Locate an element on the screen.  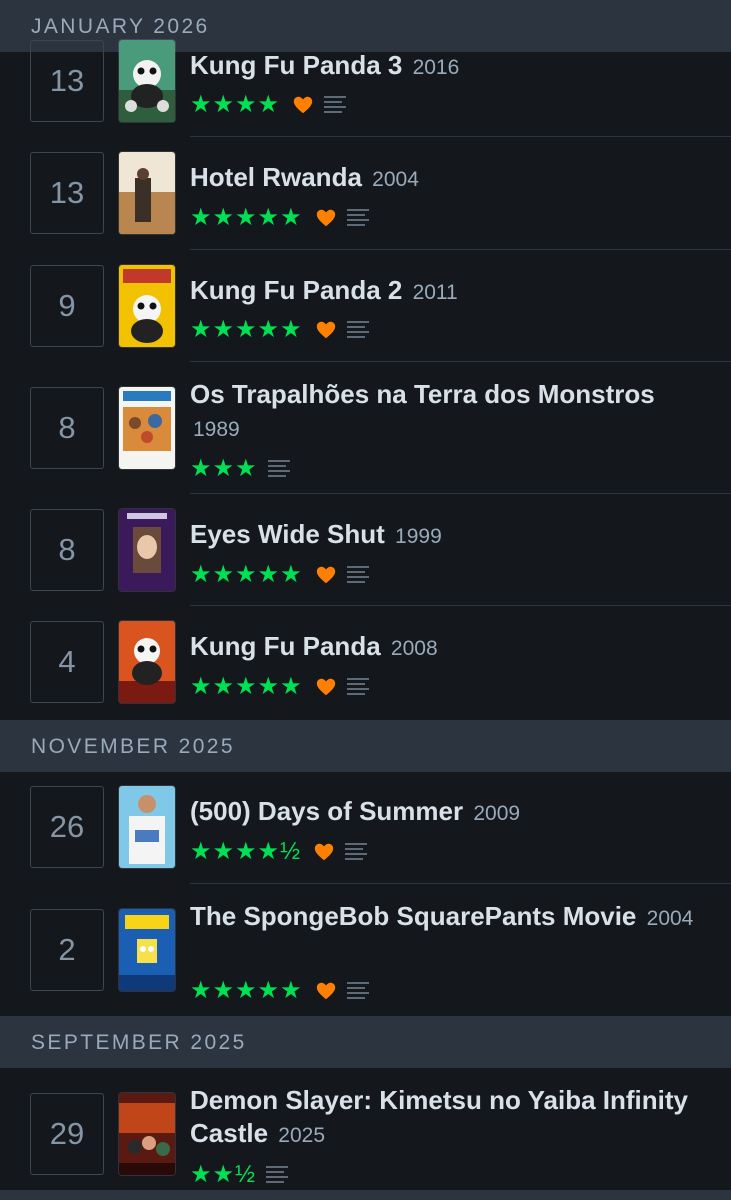
day-number: 4 is located at coordinates (67, 662).